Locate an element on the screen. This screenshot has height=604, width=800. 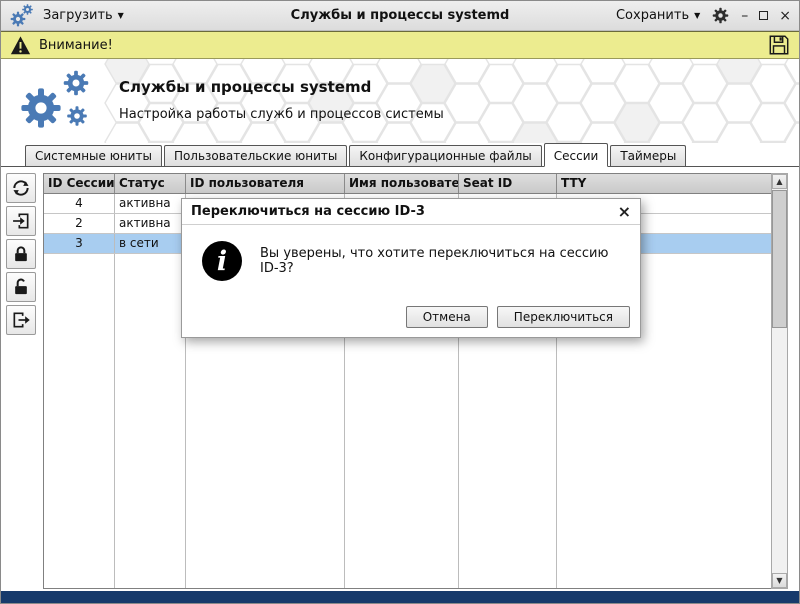
tab-sessions: Сессии is located at coordinates (576, 155).